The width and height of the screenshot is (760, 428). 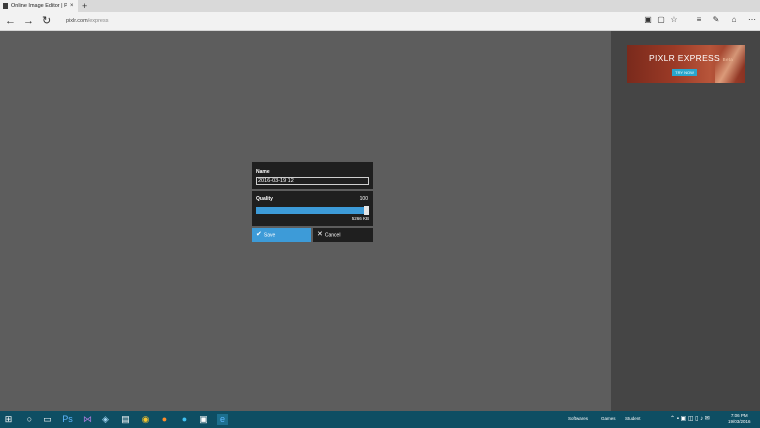 What do you see at coordinates (684, 72) in the screenshot?
I see `ad-try-now-button: TRY NOW` at bounding box center [684, 72].